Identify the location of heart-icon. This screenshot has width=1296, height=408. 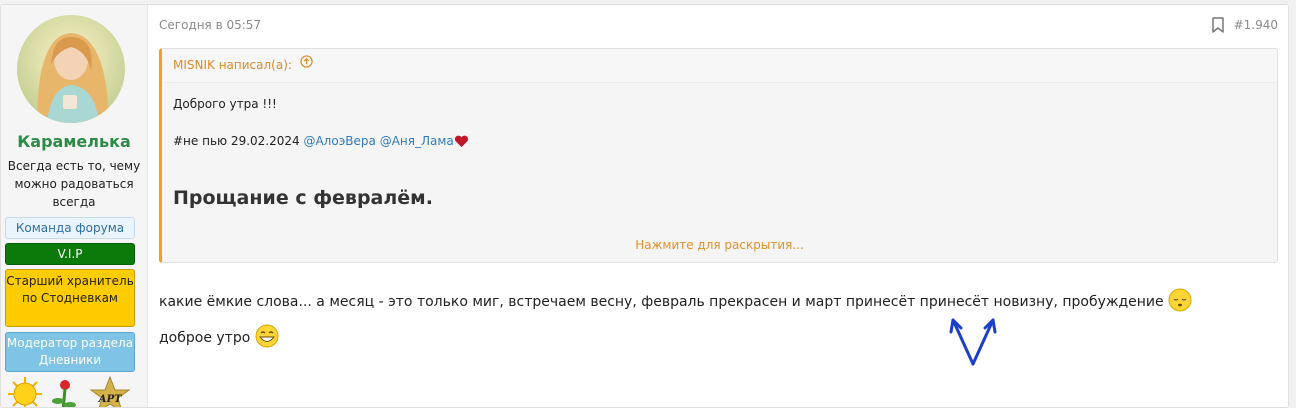
(461, 141).